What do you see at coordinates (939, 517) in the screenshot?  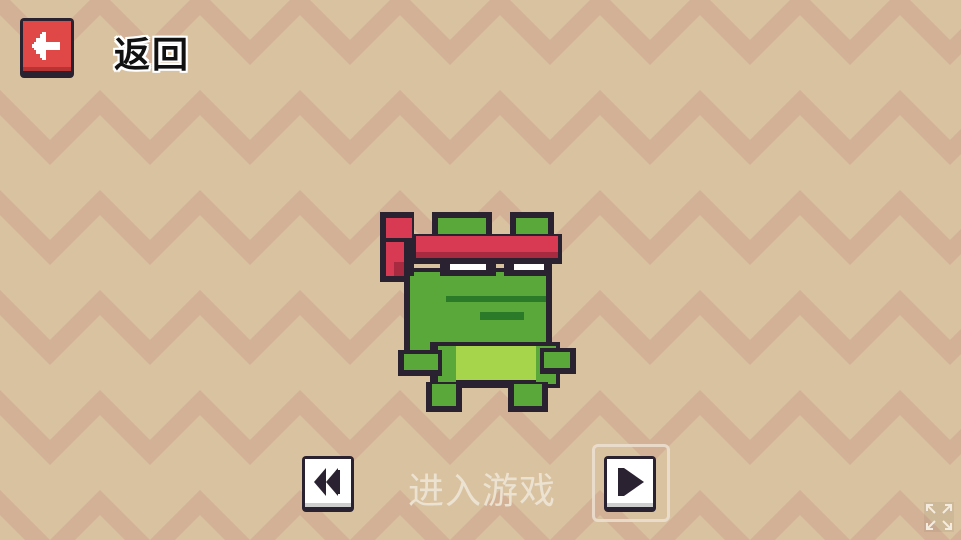 I see `fullscreen-button` at bounding box center [939, 517].